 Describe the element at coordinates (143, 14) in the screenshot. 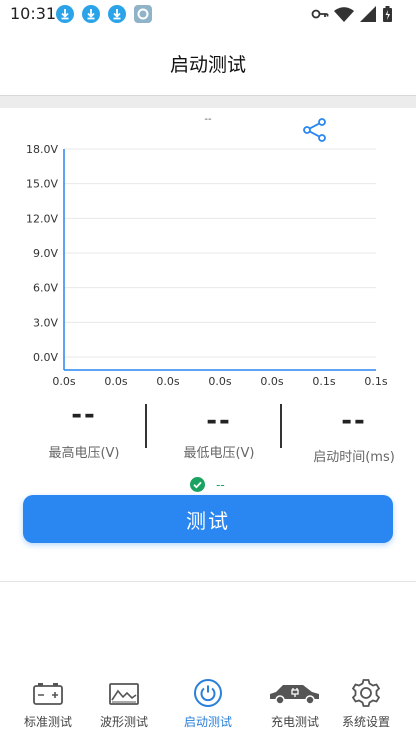

I see `app-notification-icon` at that location.